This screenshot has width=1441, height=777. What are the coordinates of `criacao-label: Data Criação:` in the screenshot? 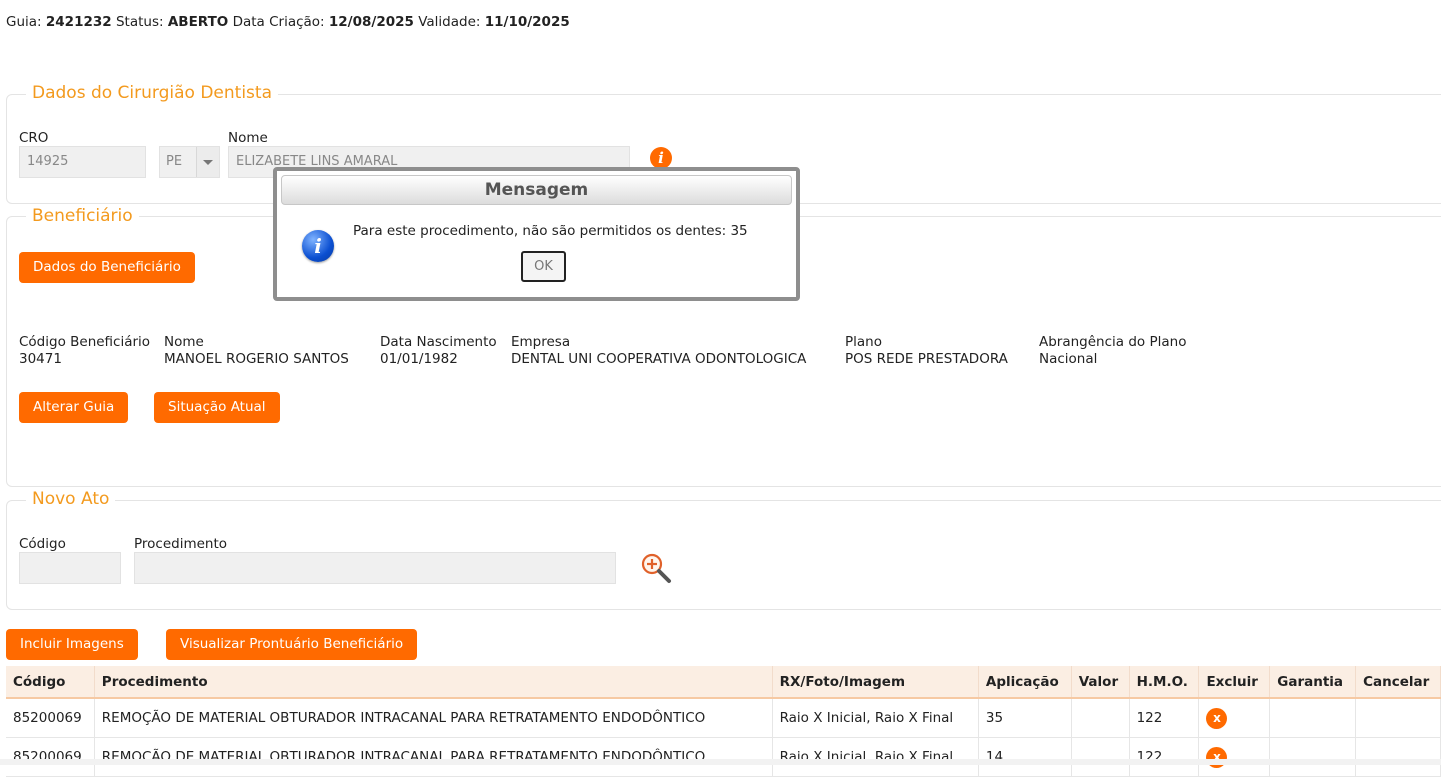 It's located at (278, 22).